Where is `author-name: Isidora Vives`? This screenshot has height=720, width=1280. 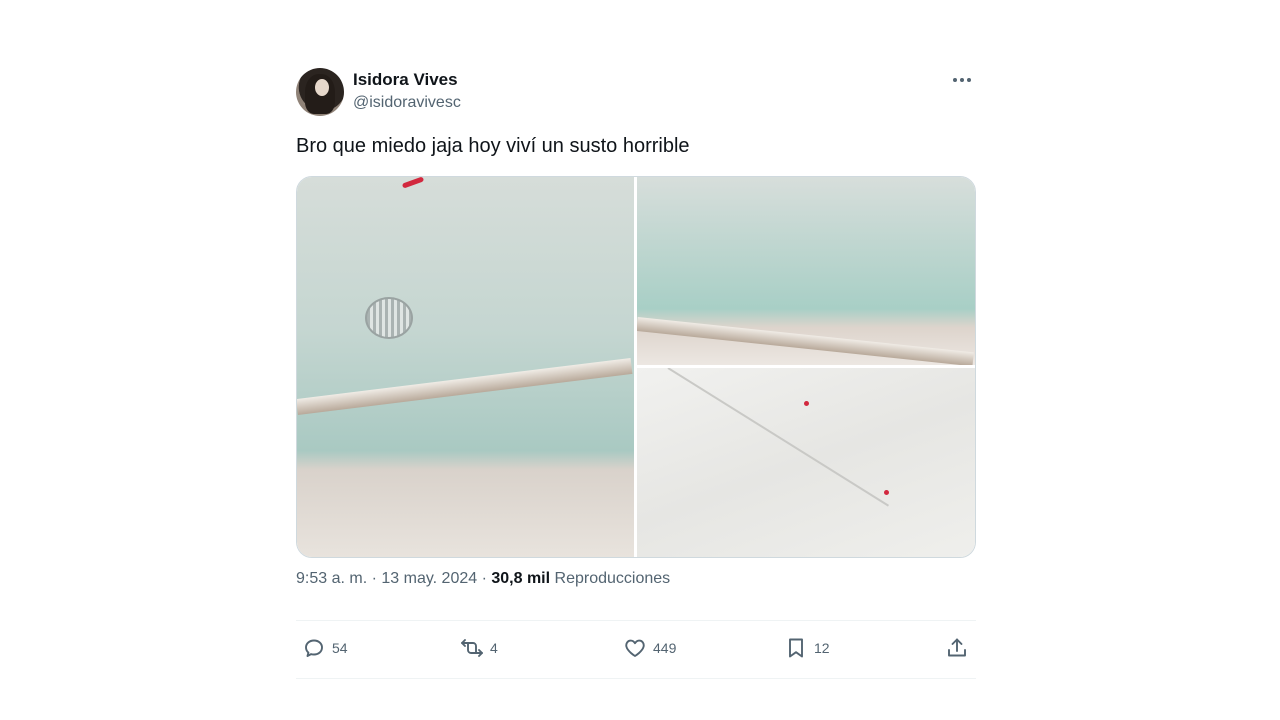
author-name: Isidora Vives is located at coordinates (405, 80).